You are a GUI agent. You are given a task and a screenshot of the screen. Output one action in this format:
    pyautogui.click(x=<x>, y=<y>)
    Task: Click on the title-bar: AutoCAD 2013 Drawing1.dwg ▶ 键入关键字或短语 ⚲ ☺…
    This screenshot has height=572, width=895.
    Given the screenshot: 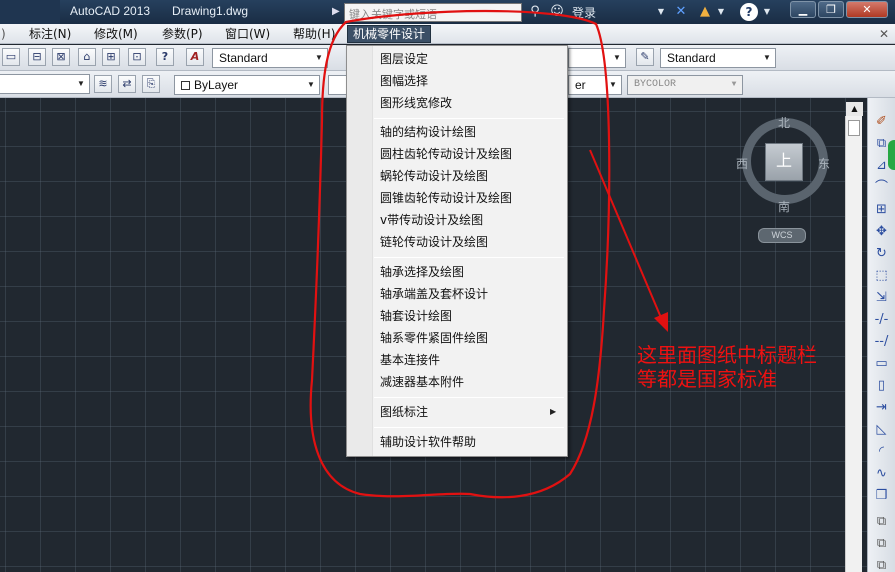 What is the action you would take?
    pyautogui.click(x=447, y=12)
    